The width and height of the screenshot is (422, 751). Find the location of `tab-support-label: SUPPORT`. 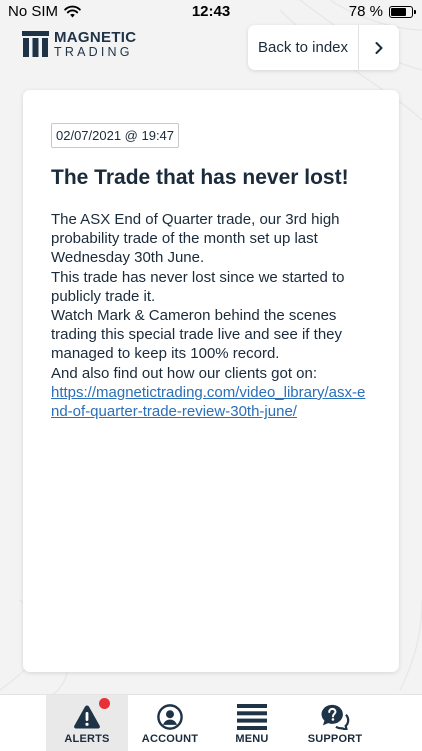

tab-support-label: SUPPORT is located at coordinates (335, 739).